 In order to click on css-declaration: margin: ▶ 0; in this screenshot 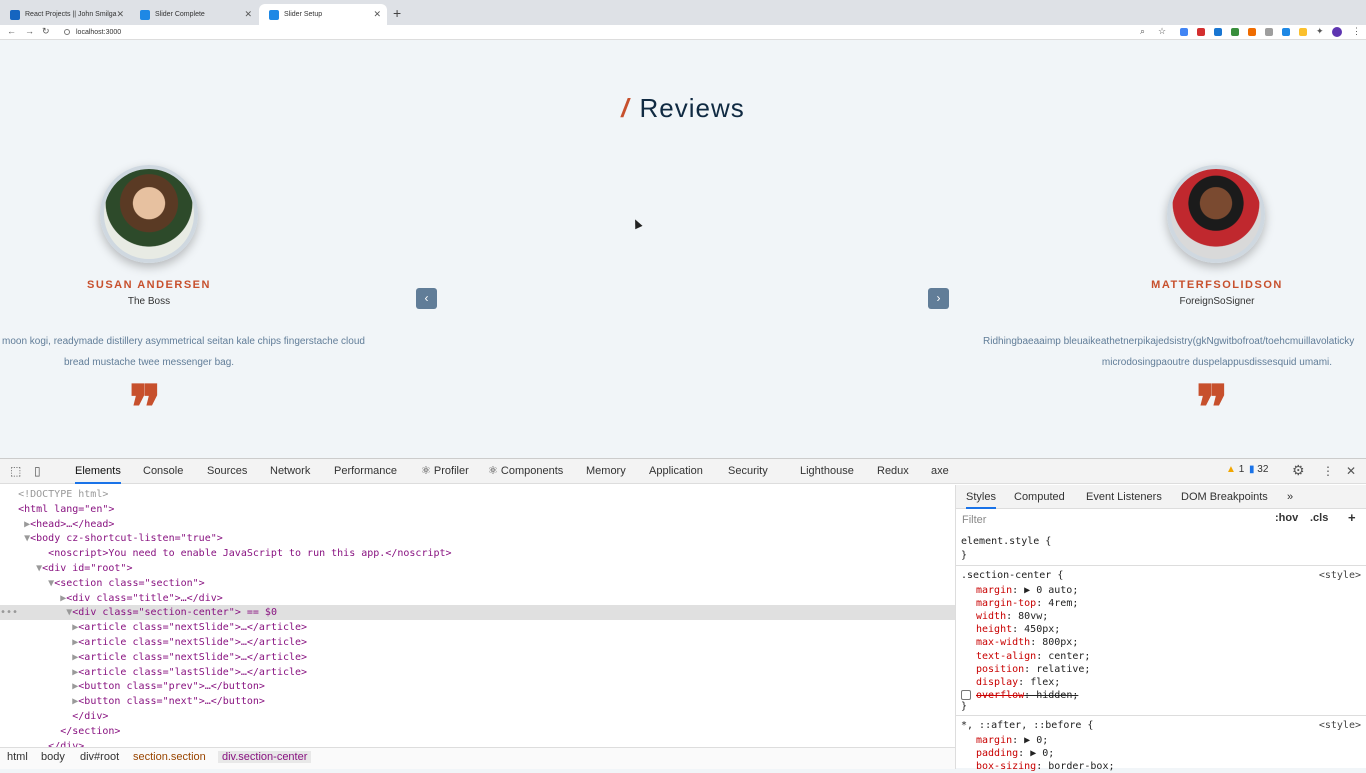, I will do `click(1012, 740)`.